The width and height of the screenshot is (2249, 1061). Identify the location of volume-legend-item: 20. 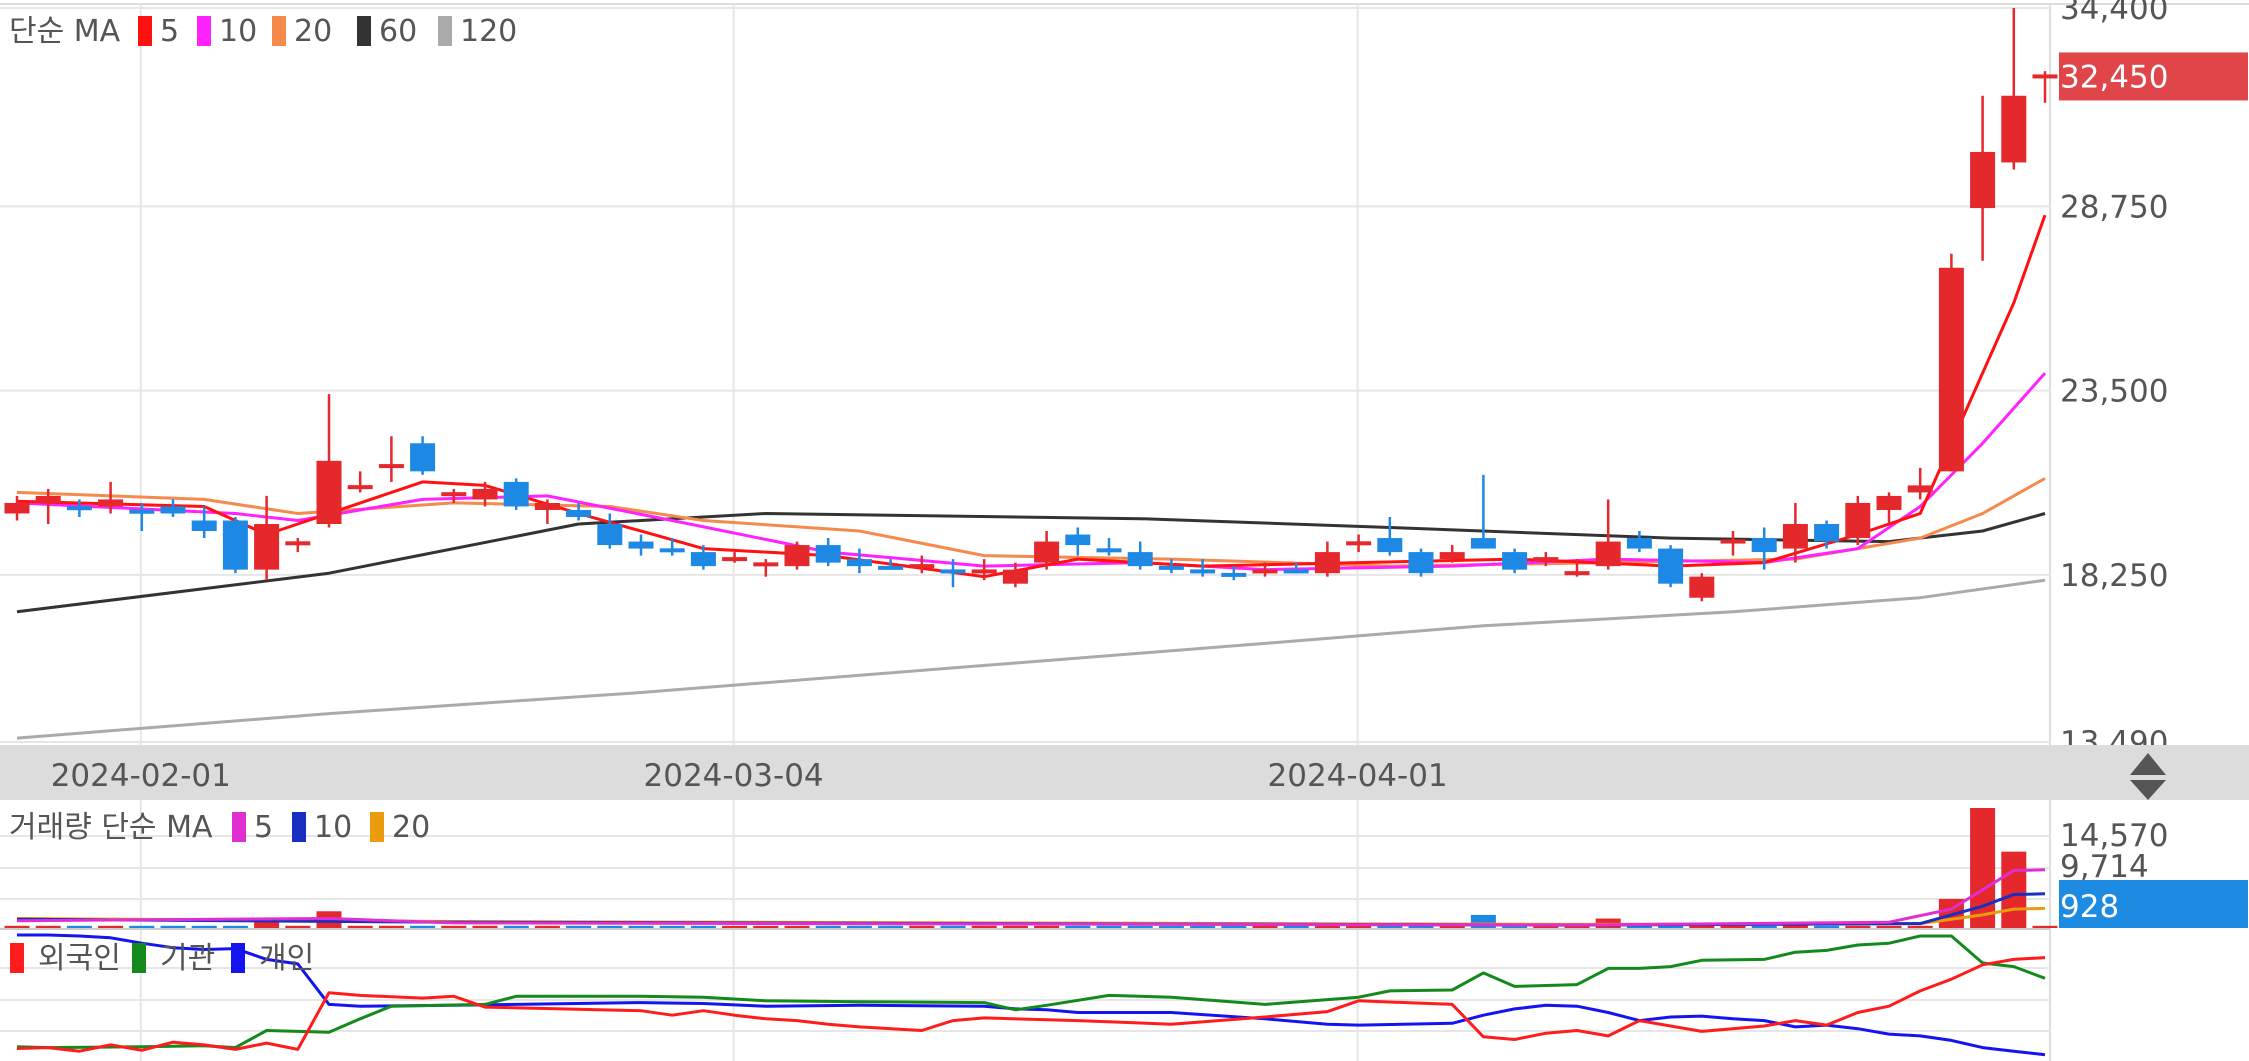
(411, 827).